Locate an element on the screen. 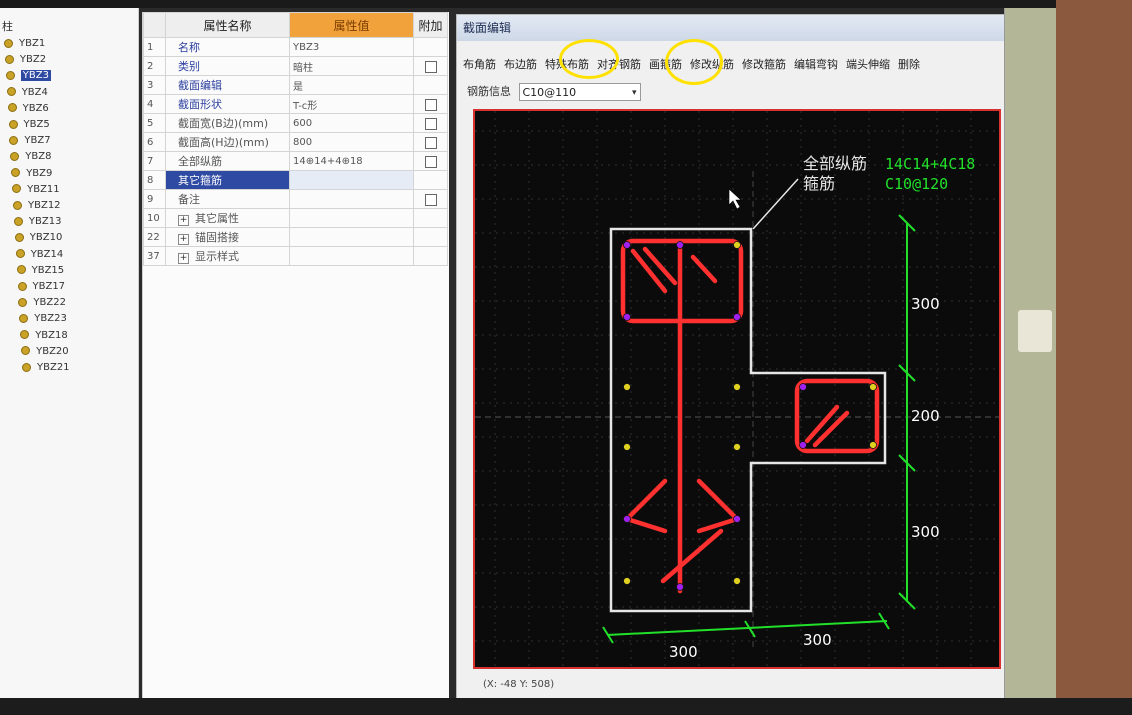  property-name: 类别 is located at coordinates (189, 66).